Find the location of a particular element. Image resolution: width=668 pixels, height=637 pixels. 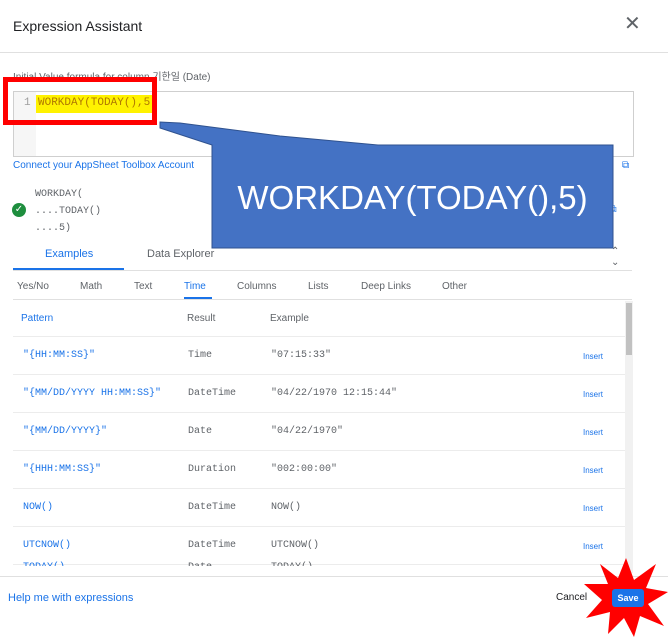

annotation-callout is located at coordinates (386, 185).